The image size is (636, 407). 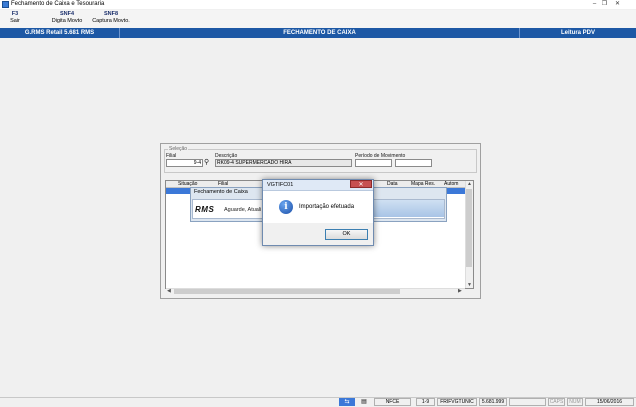 What do you see at coordinates (469, 285) in the screenshot?
I see `scroll-down-icon: ▼` at bounding box center [469, 285].